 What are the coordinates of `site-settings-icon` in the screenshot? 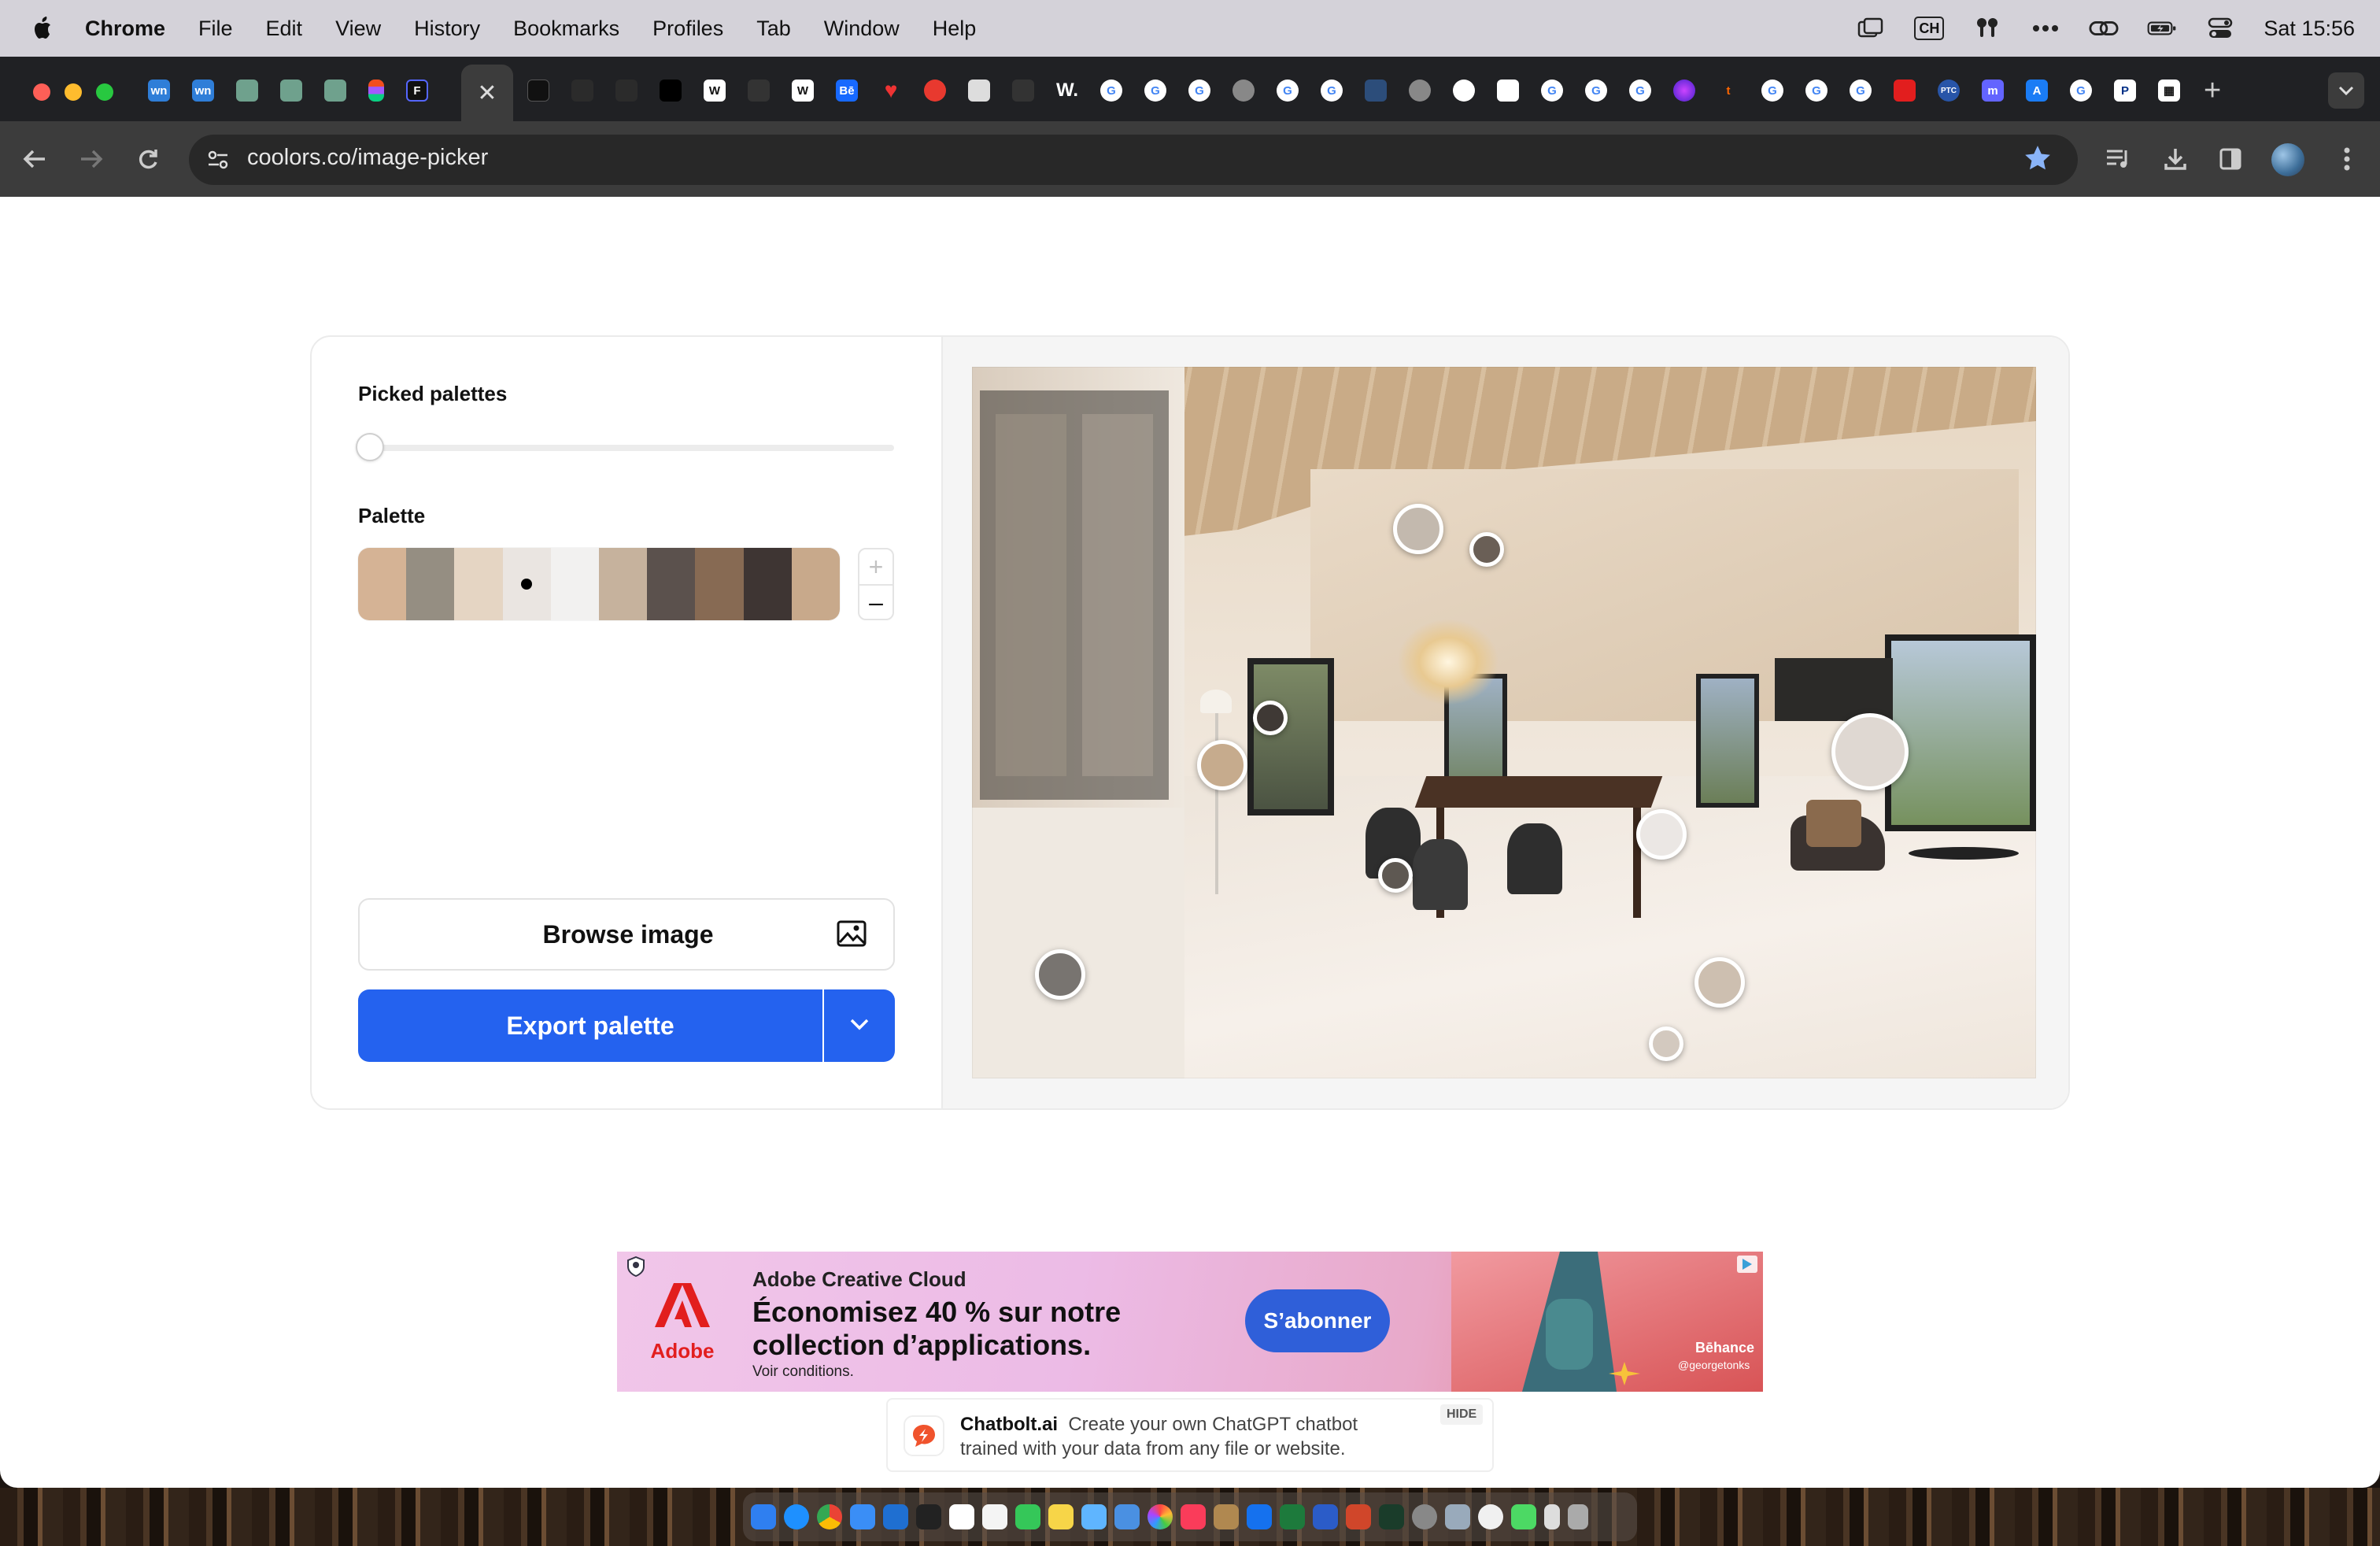 It's located at (218, 159).